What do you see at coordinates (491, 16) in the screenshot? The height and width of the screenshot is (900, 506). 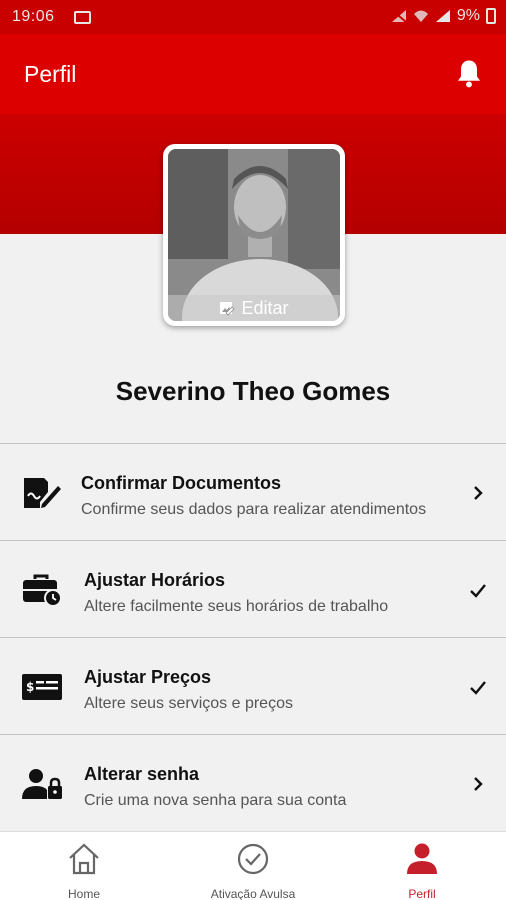 I see `battery-icon` at bounding box center [491, 16].